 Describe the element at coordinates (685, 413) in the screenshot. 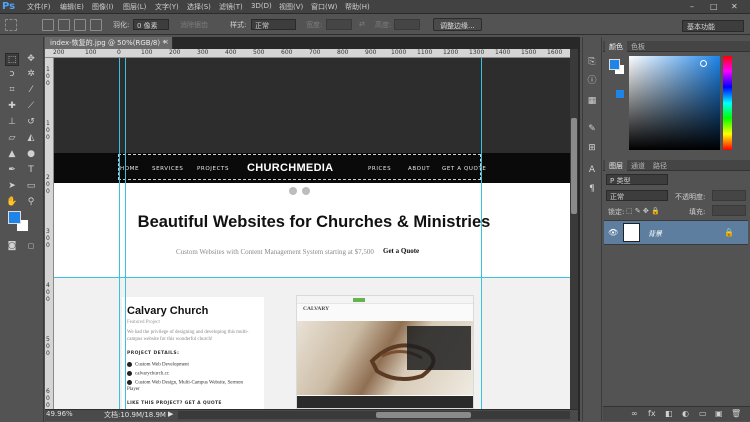

I see `adjustment-layer-icon: ◐` at that location.